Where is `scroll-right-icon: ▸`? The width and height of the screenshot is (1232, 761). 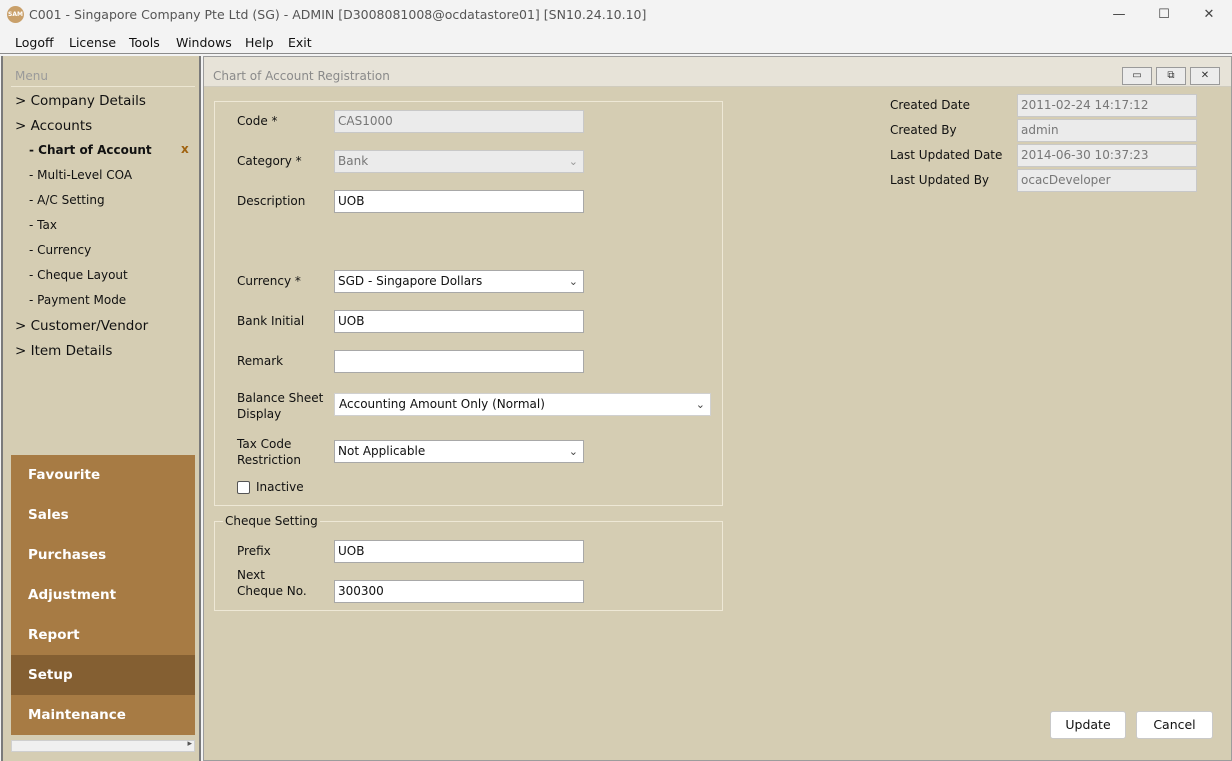 scroll-right-icon: ▸ is located at coordinates (189, 744).